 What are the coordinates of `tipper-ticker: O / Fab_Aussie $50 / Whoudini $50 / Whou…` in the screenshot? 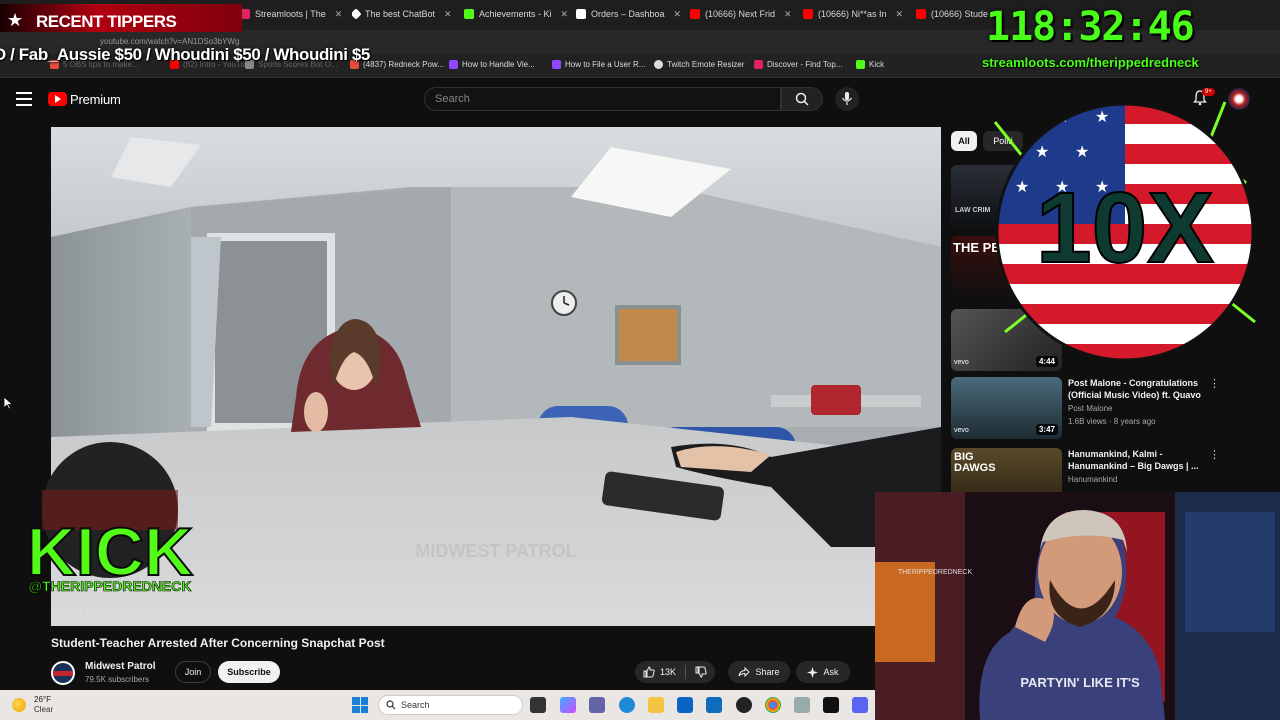 It's located at (185, 54).